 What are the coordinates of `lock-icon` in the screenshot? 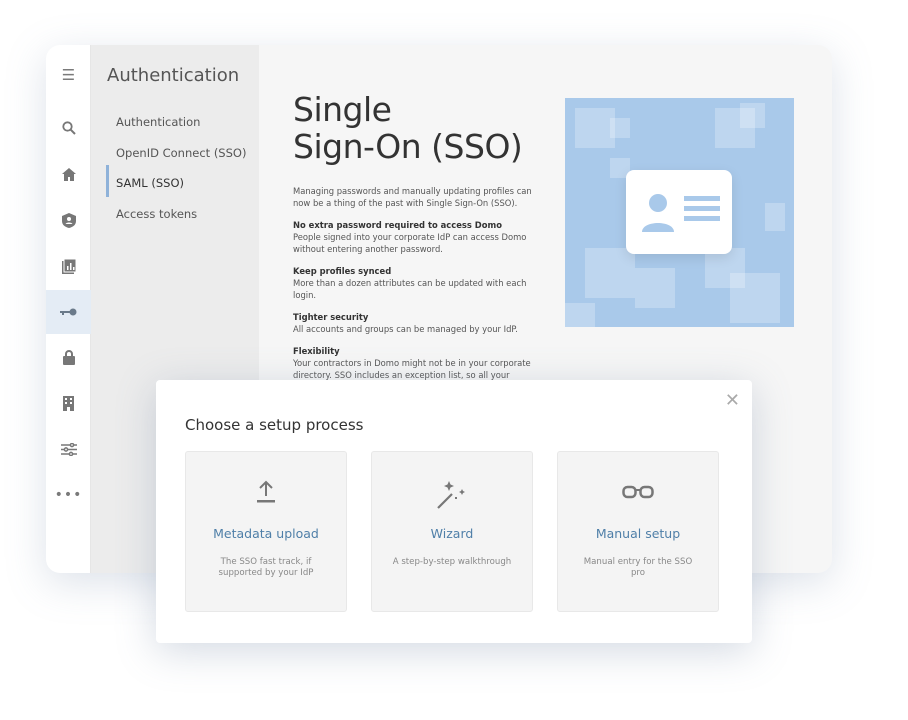 It's located at (68, 357).